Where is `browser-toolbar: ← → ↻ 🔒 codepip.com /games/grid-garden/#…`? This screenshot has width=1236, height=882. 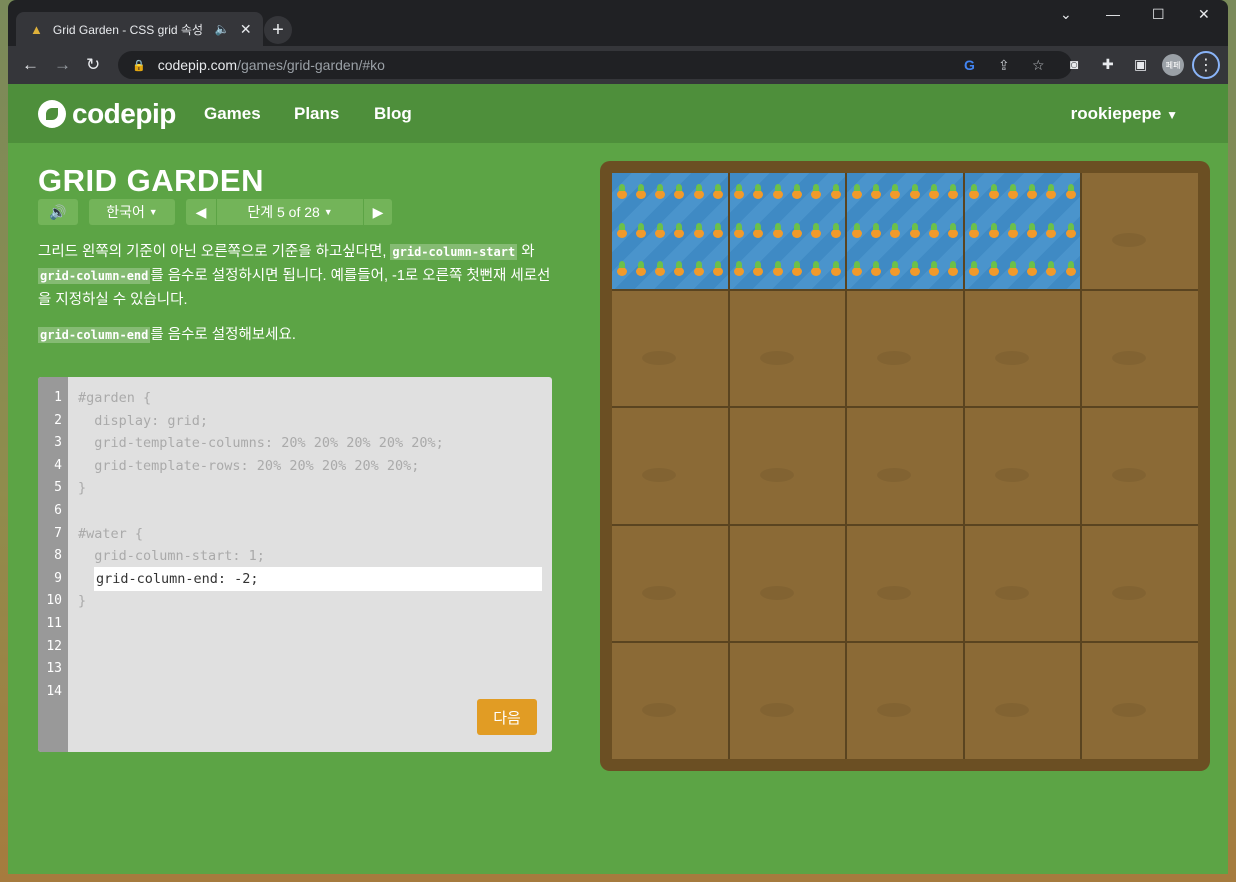 browser-toolbar: ← → ↻ 🔒 codepip.com /games/grid-garden/#… is located at coordinates (618, 65).